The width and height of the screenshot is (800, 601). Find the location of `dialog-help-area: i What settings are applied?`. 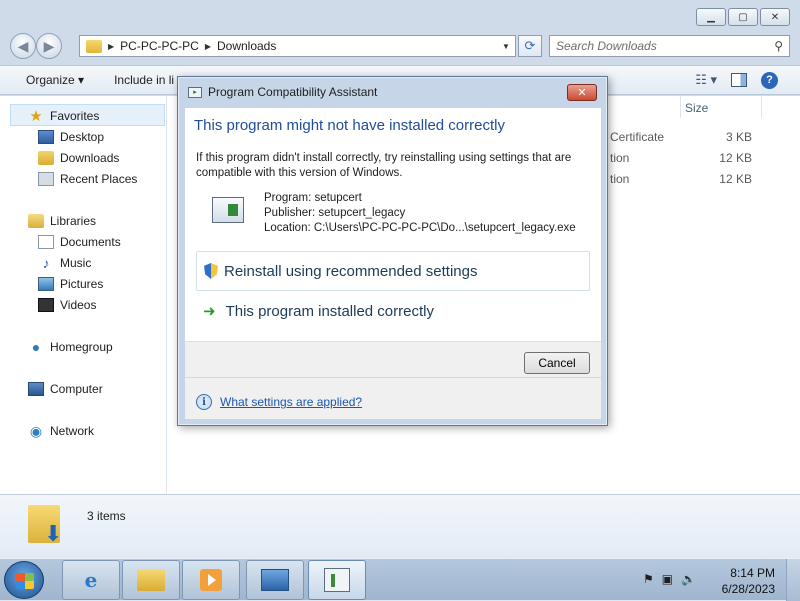

dialog-help-area: i What settings are applied? is located at coordinates (393, 398).